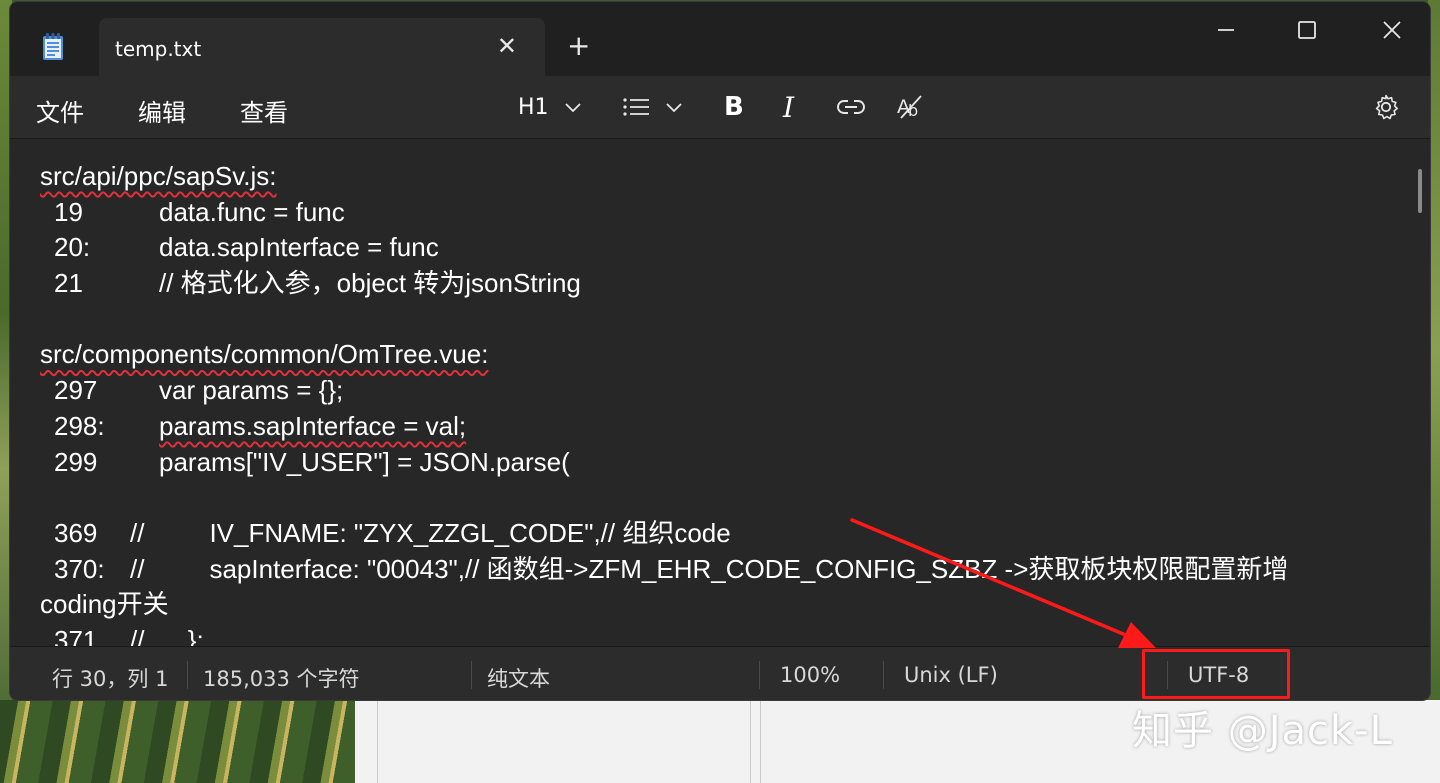 This screenshot has width=1440, height=783. What do you see at coordinates (76, 461) in the screenshot?
I see `line-number: 299` at bounding box center [76, 461].